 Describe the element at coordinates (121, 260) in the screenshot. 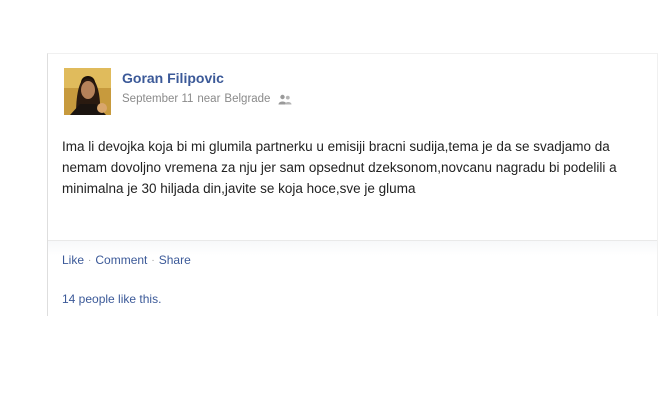

I see `comment-button: Comment` at that location.